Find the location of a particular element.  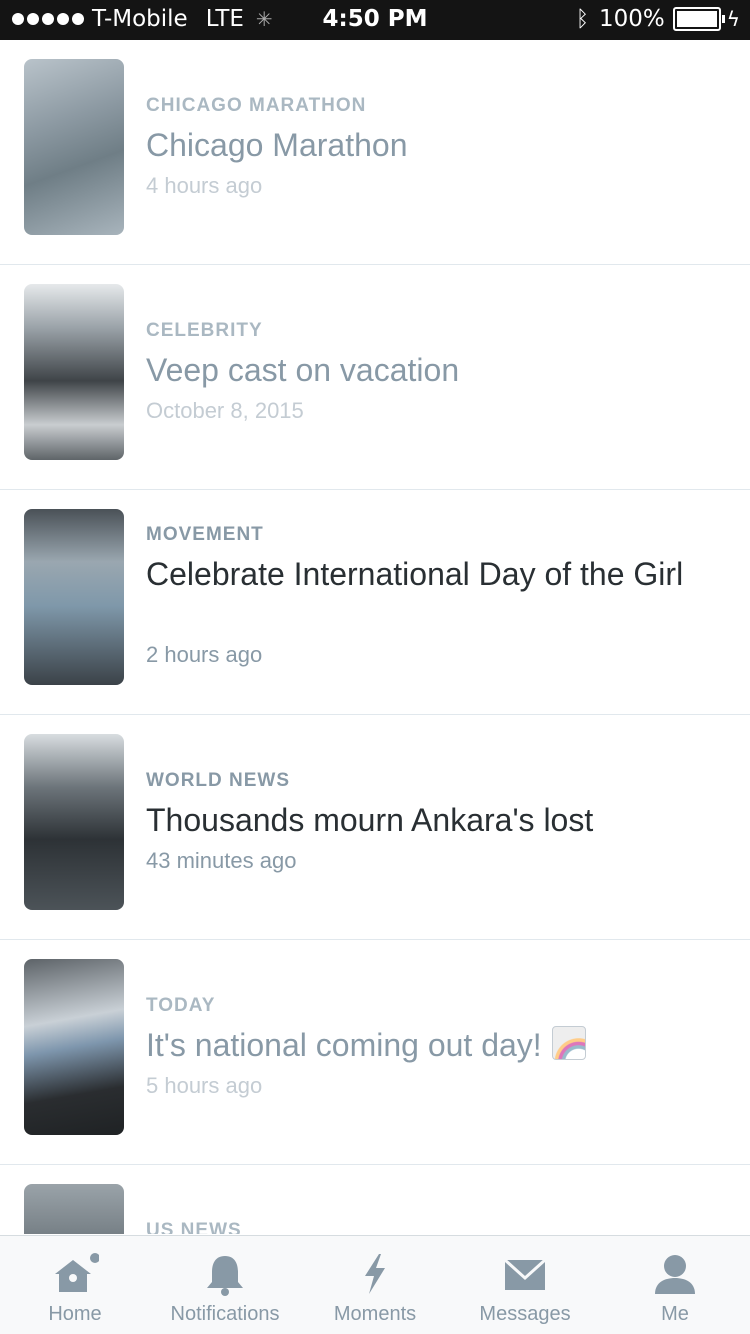

tab-label: Me is located at coordinates (675, 1314).